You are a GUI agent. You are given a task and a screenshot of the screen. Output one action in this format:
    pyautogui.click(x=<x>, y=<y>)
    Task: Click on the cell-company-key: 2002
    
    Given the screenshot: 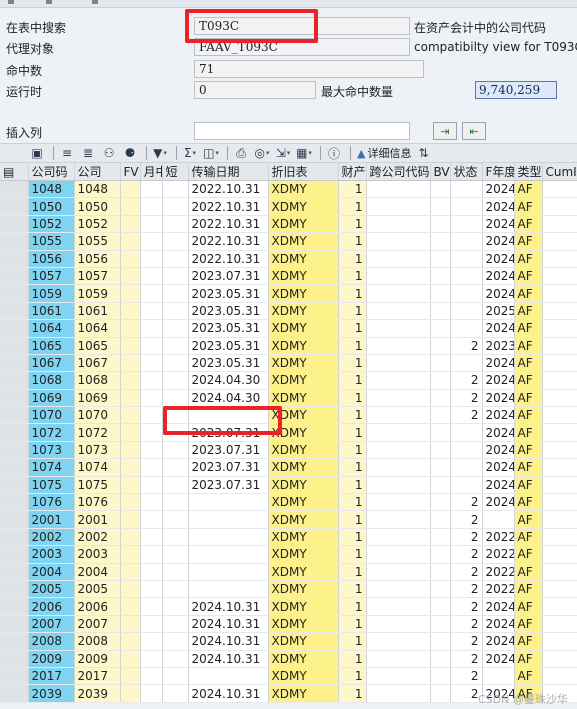 What is the action you would take?
    pyautogui.click(x=51, y=537)
    